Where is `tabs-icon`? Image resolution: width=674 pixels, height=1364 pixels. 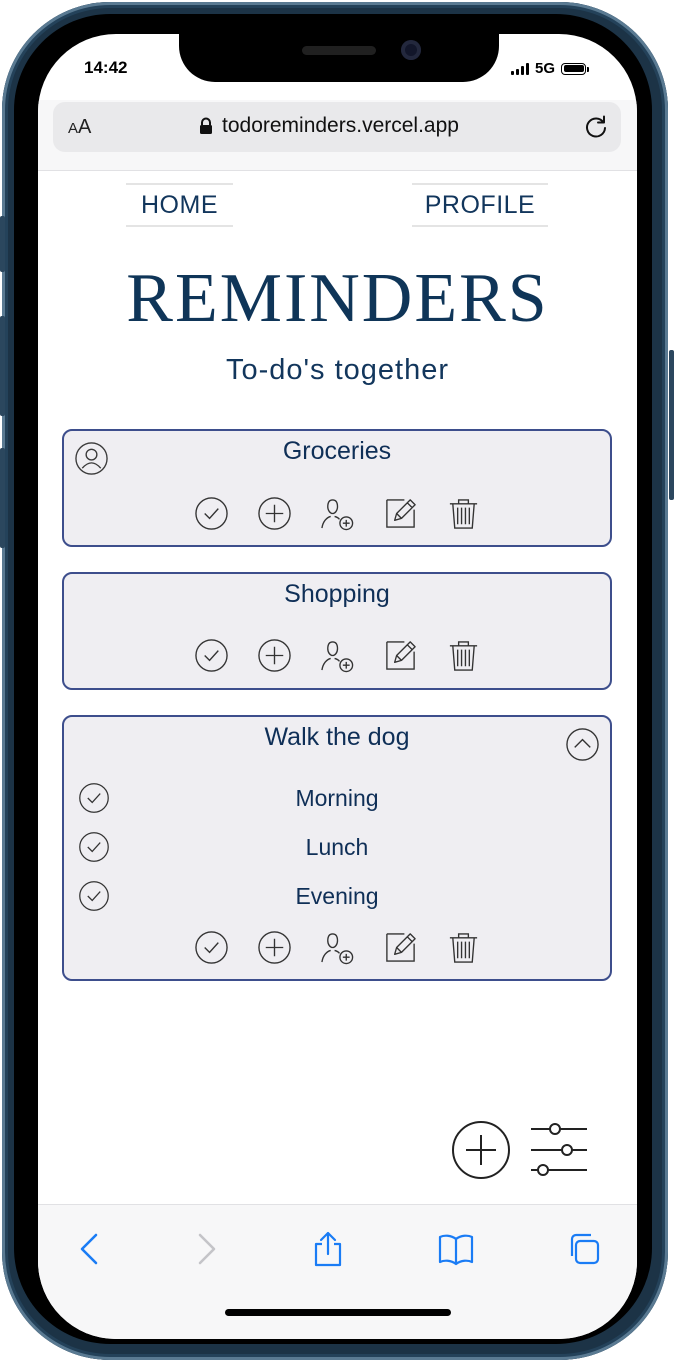 tabs-icon is located at coordinates (584, 1249).